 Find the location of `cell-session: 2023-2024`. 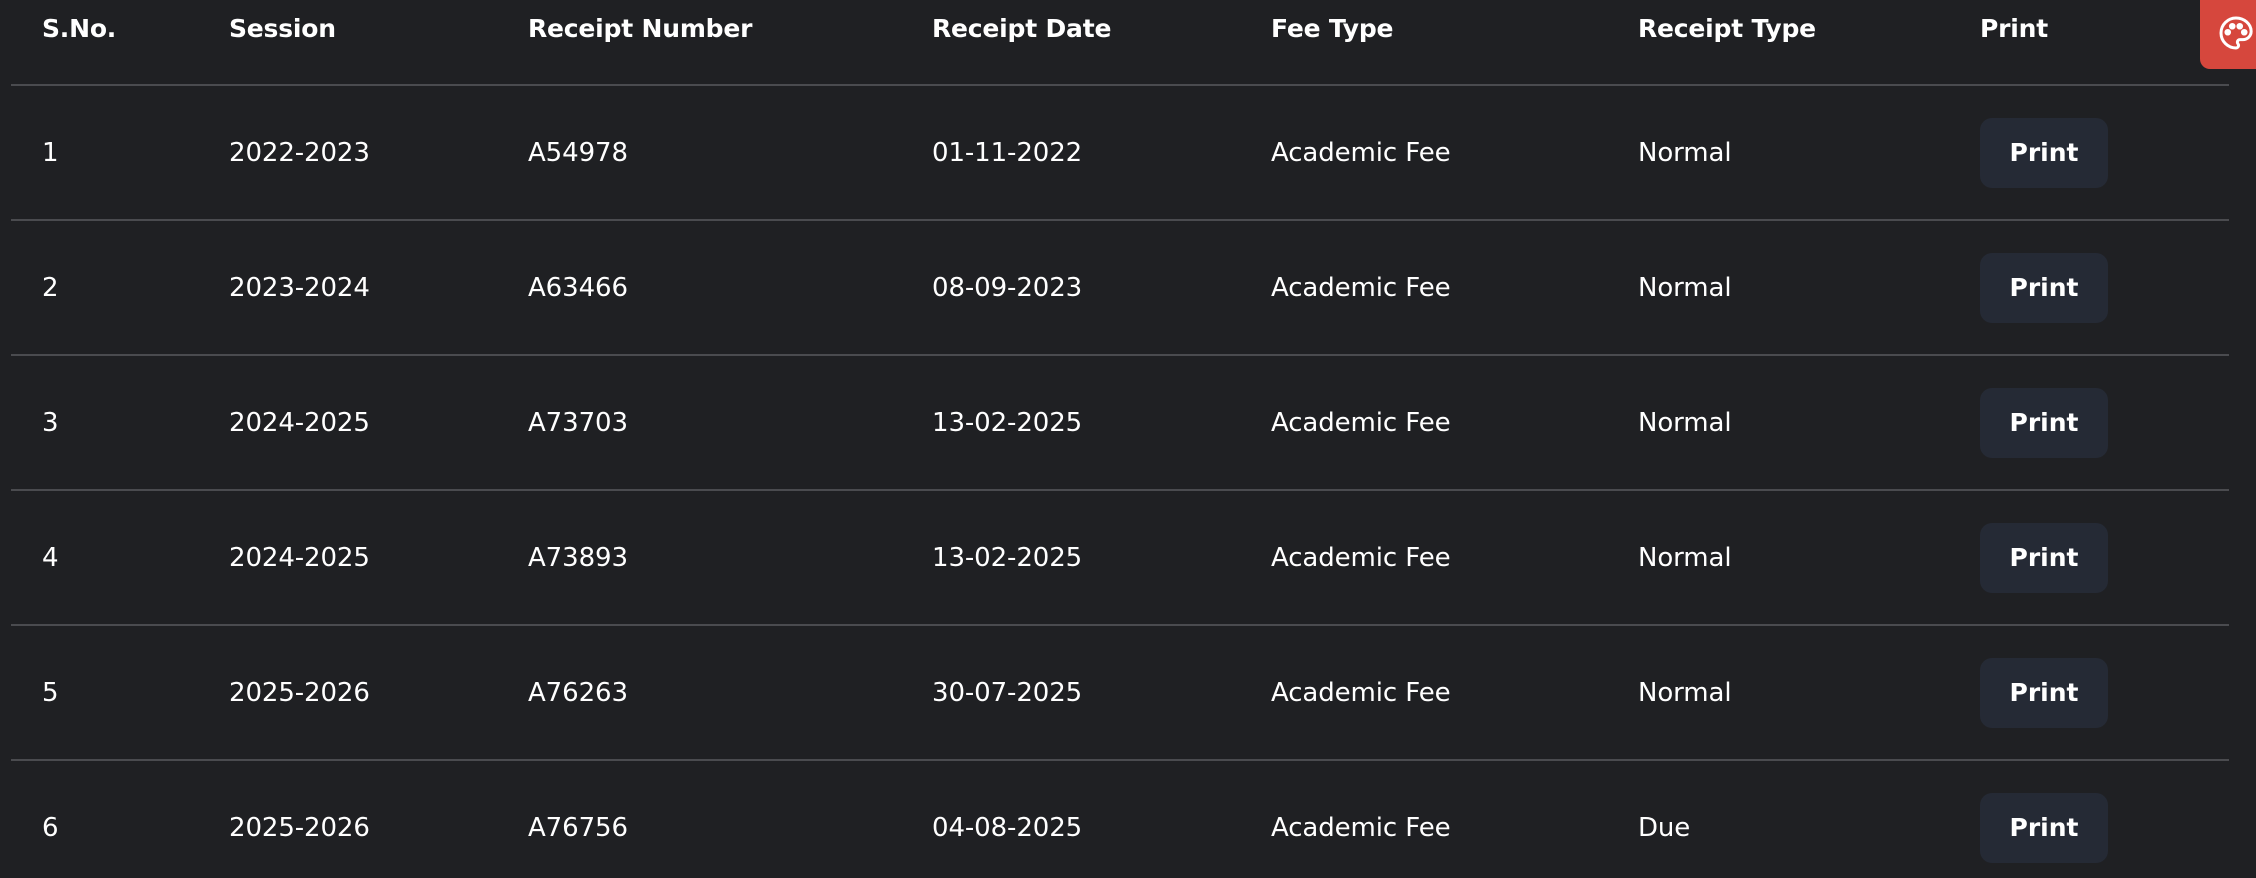

cell-session: 2023-2024 is located at coordinates (378, 288).